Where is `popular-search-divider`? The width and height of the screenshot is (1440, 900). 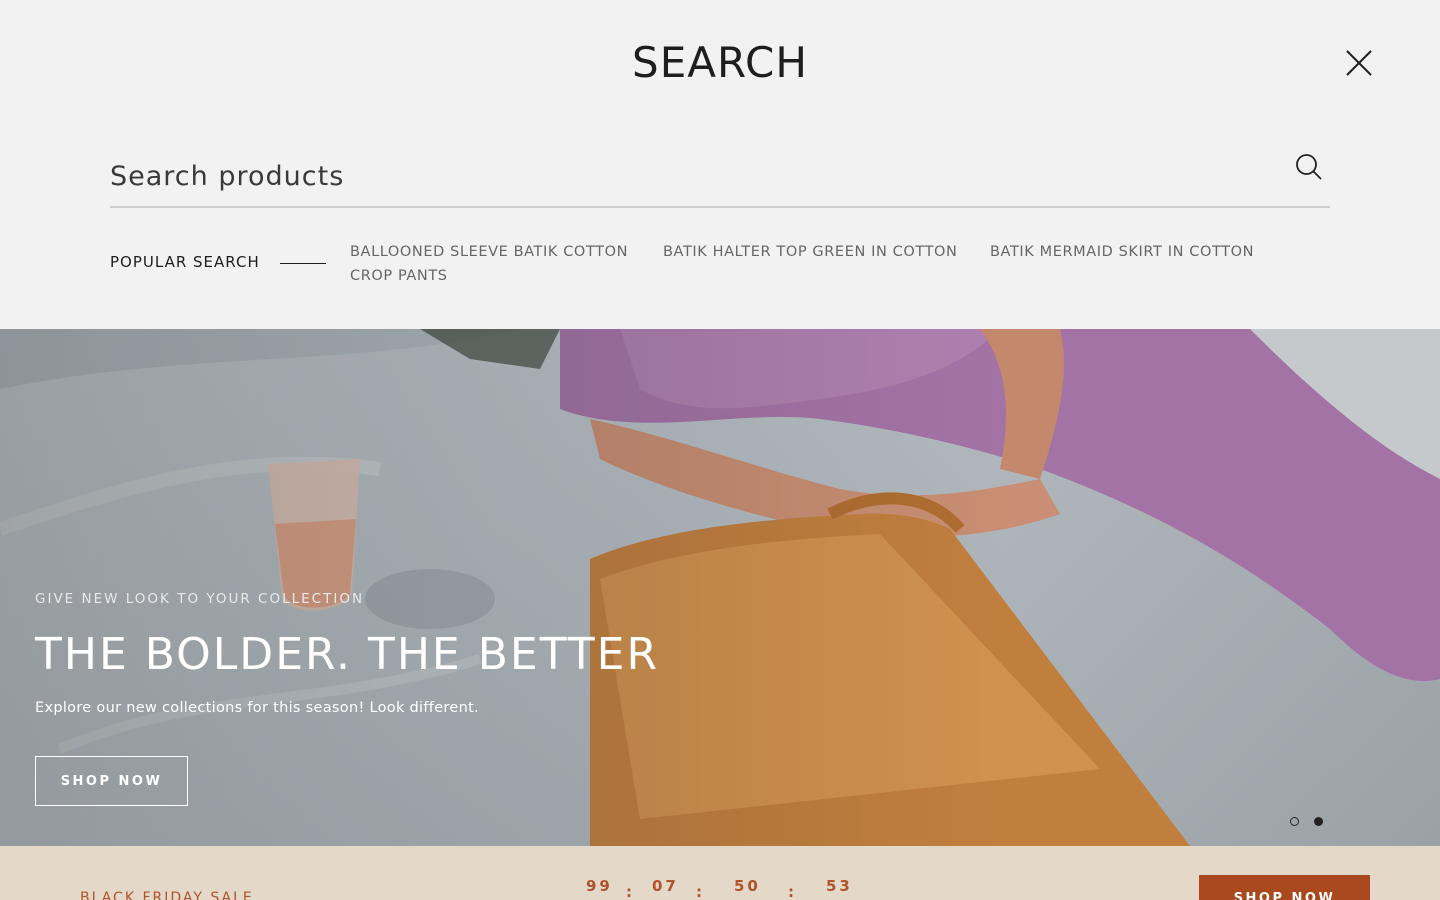 popular-search-divider is located at coordinates (303, 263).